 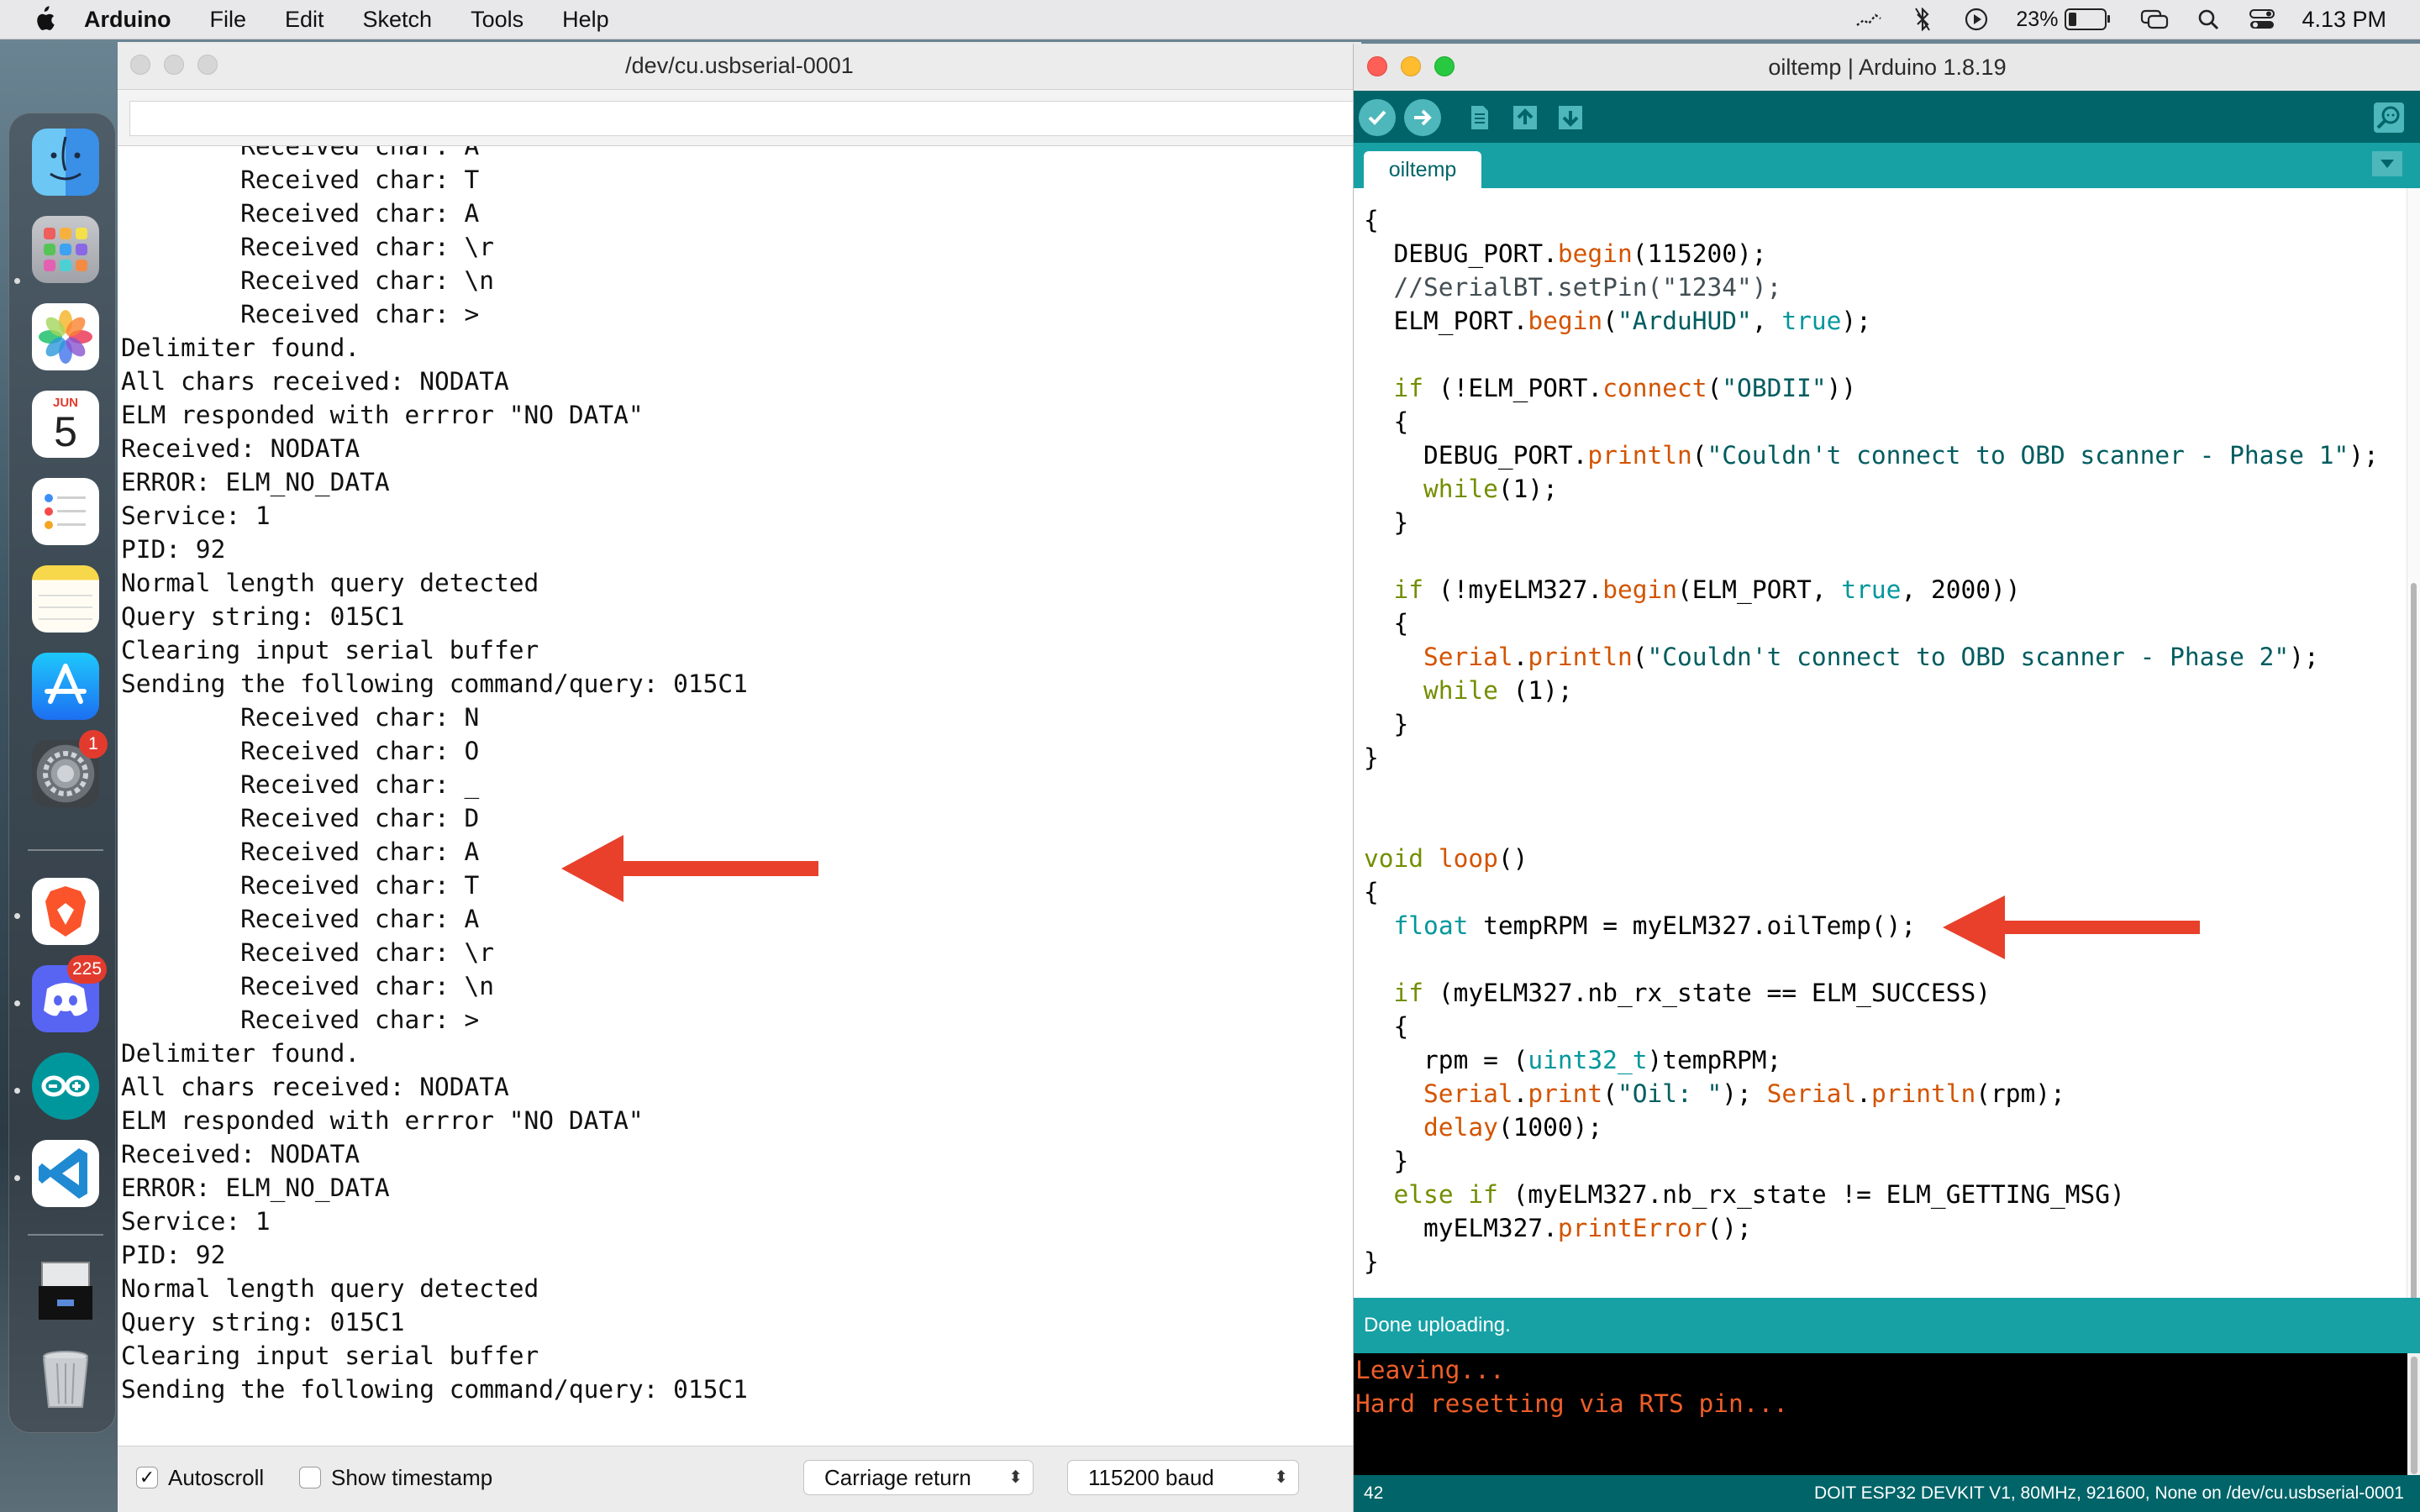 I want to click on now-playing-icon, so click(x=1977, y=19).